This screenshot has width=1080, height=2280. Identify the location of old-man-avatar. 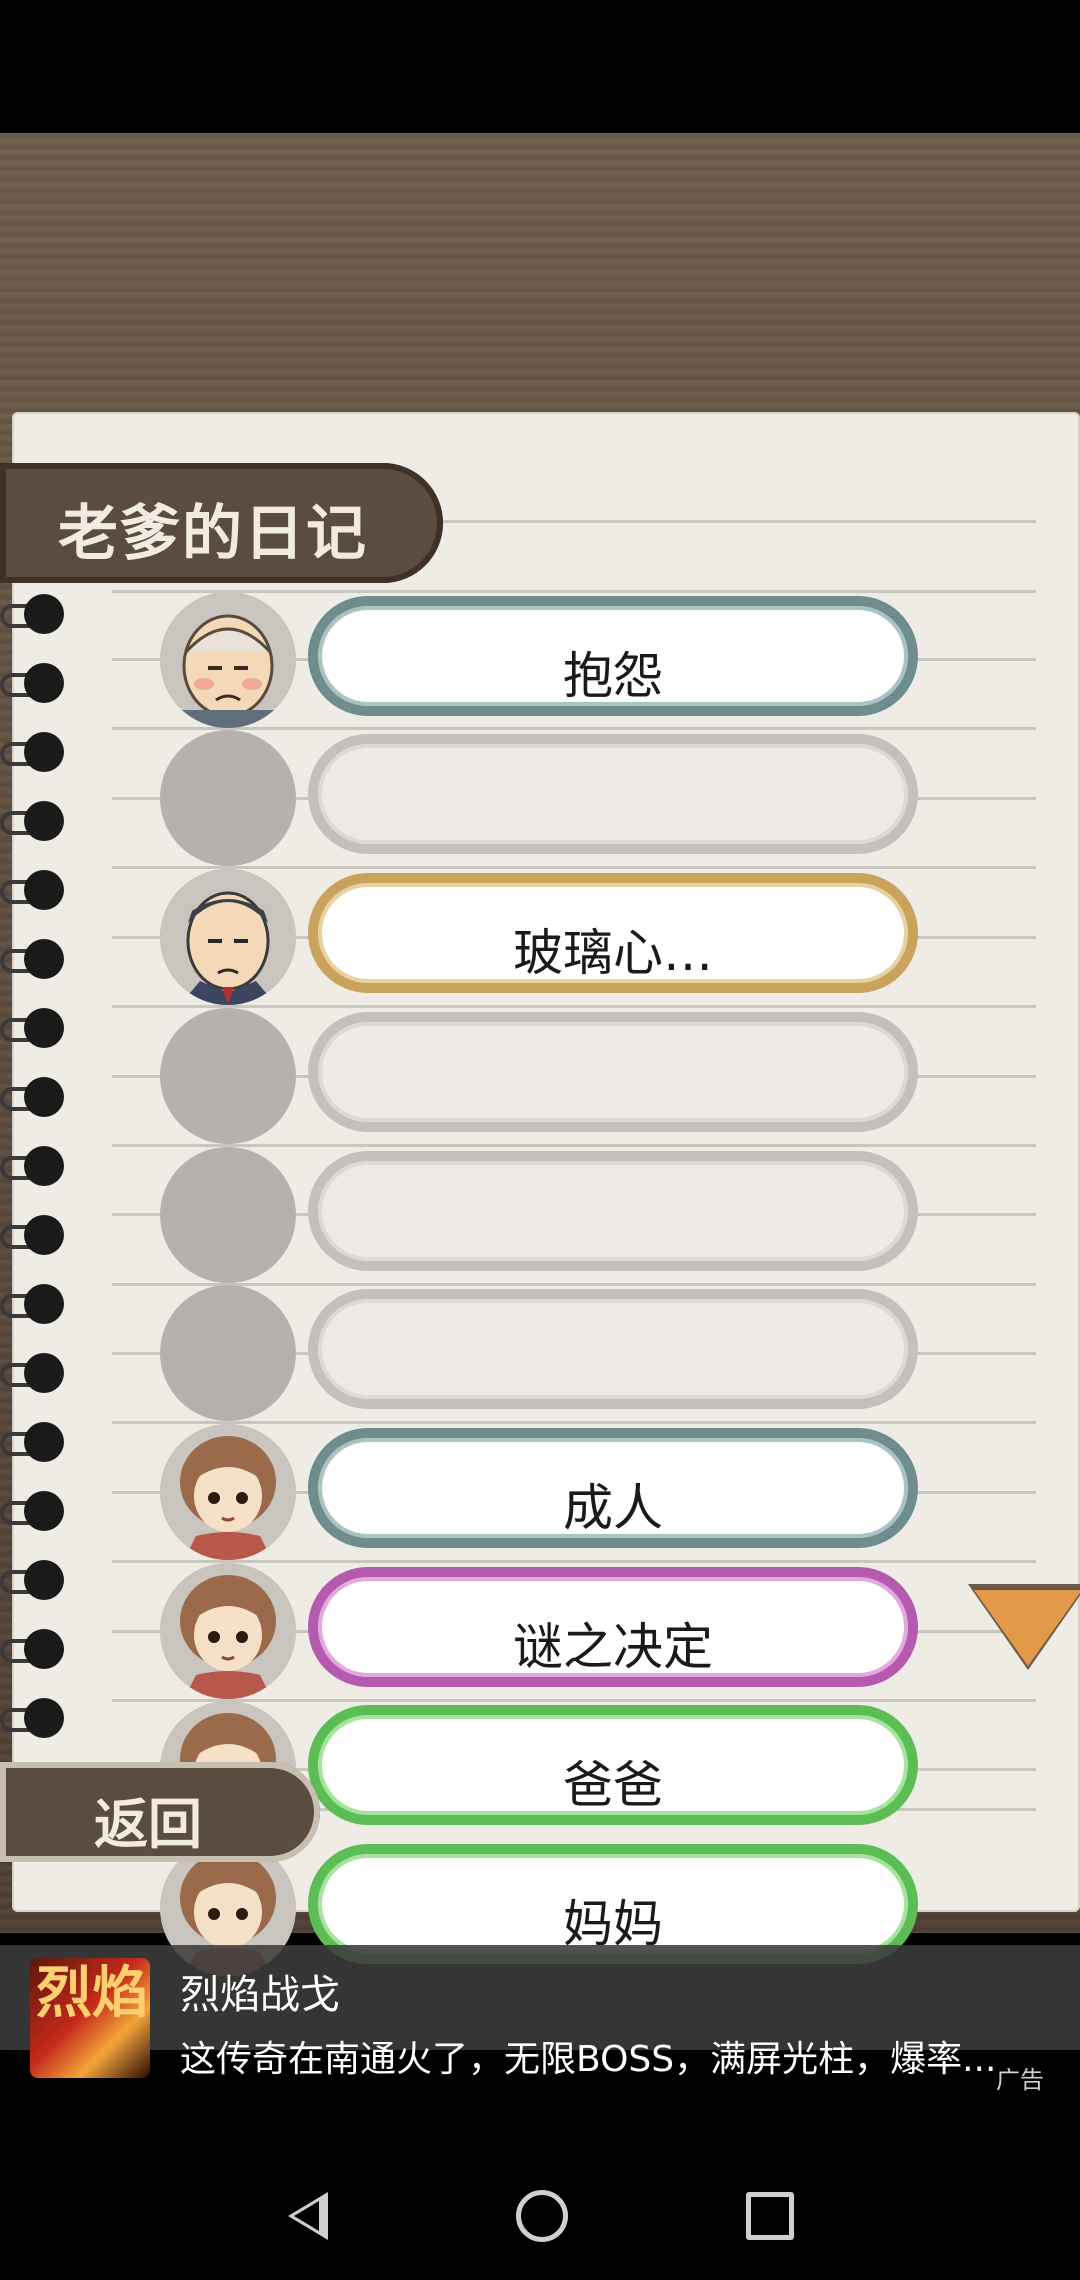
(228, 660).